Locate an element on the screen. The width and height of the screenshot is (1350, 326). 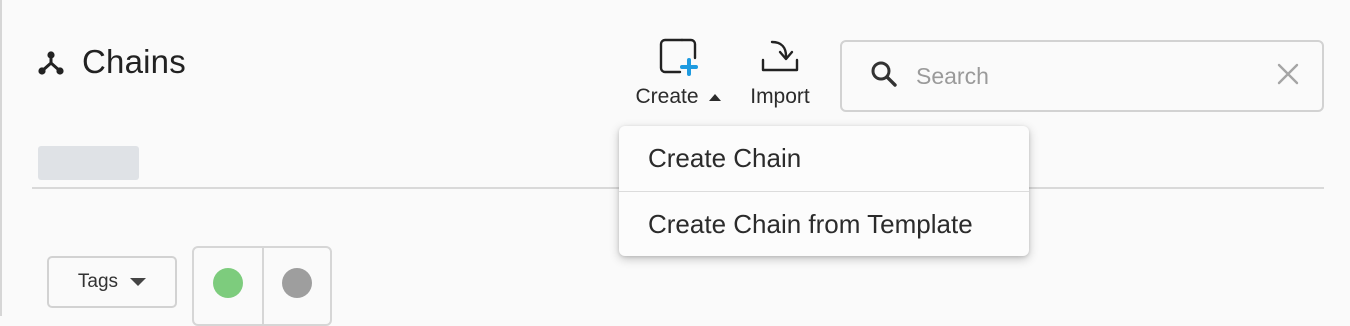
search-box is located at coordinates (1082, 76).